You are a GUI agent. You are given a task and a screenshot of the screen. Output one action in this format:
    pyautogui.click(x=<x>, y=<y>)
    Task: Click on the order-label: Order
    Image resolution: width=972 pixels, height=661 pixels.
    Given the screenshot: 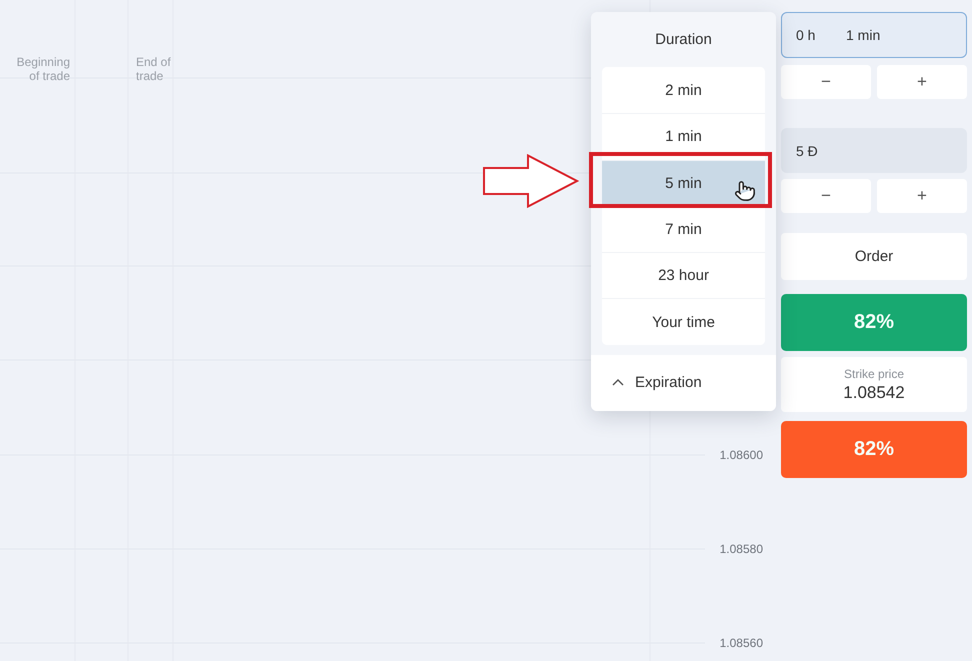 What is the action you would take?
    pyautogui.click(x=874, y=256)
    